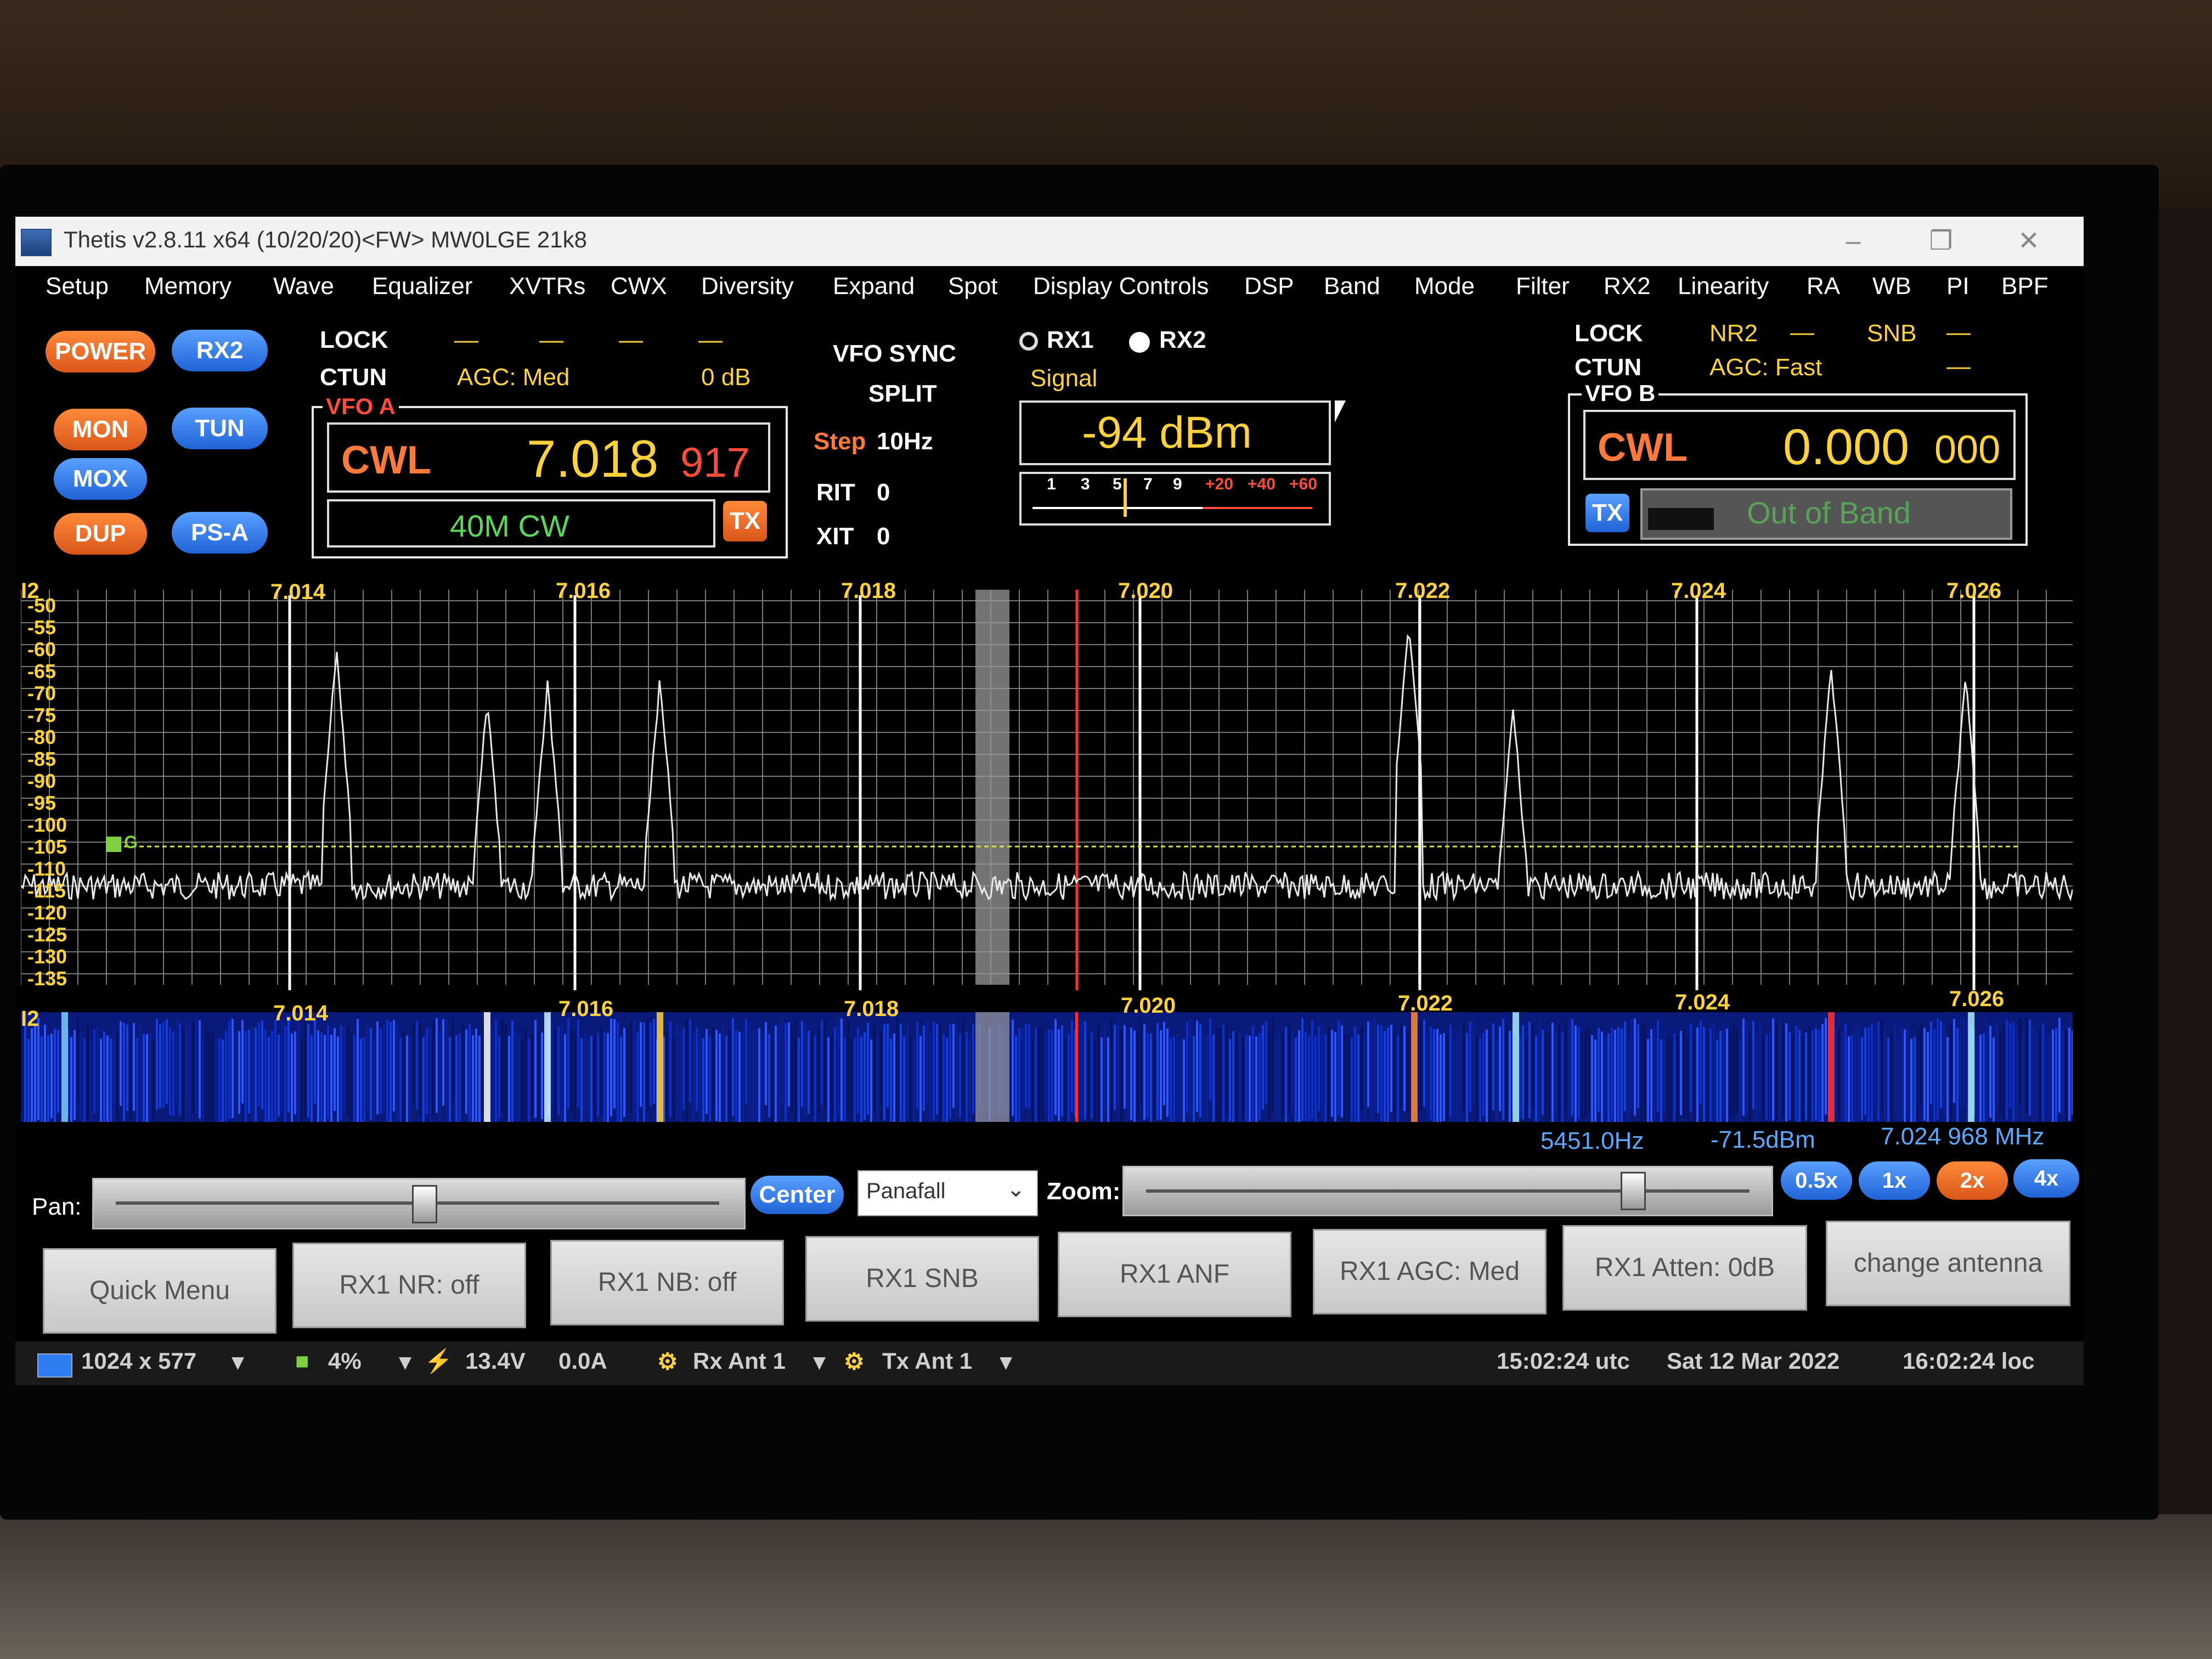 This screenshot has width=2212, height=1659. I want to click on rx1-radio, so click(1028, 342).